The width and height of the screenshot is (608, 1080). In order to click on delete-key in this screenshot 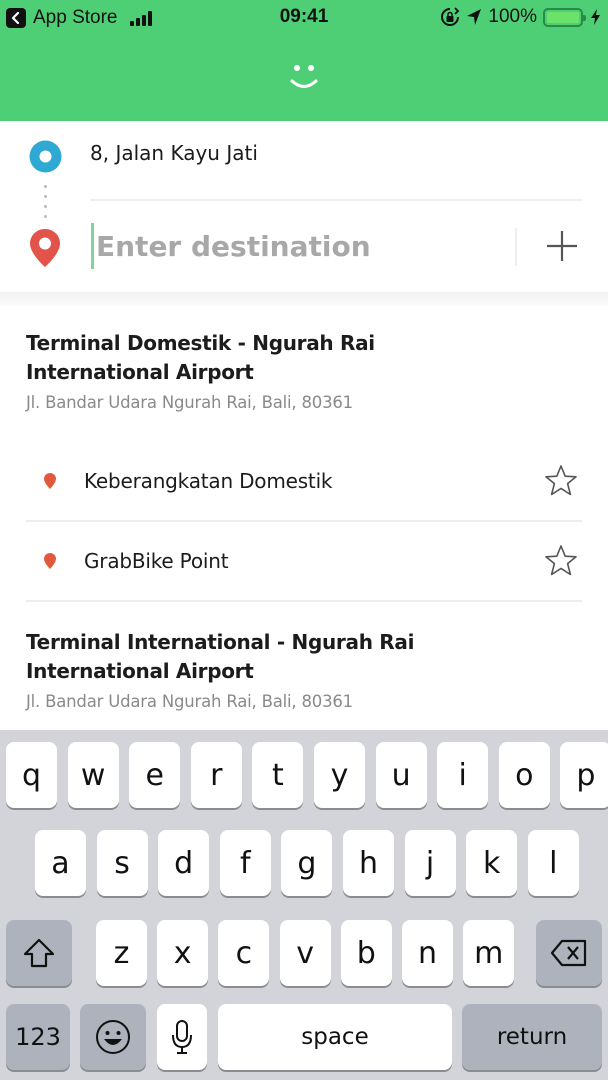, I will do `click(569, 953)`.